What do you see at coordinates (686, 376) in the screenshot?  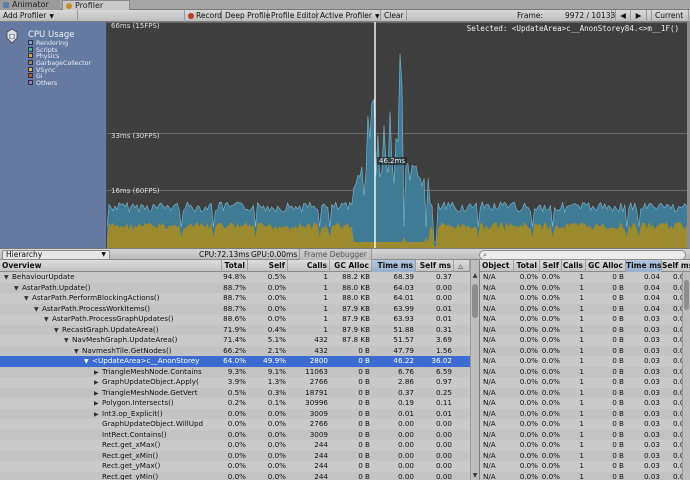 I see `object-scrollbar` at bounding box center [686, 376].